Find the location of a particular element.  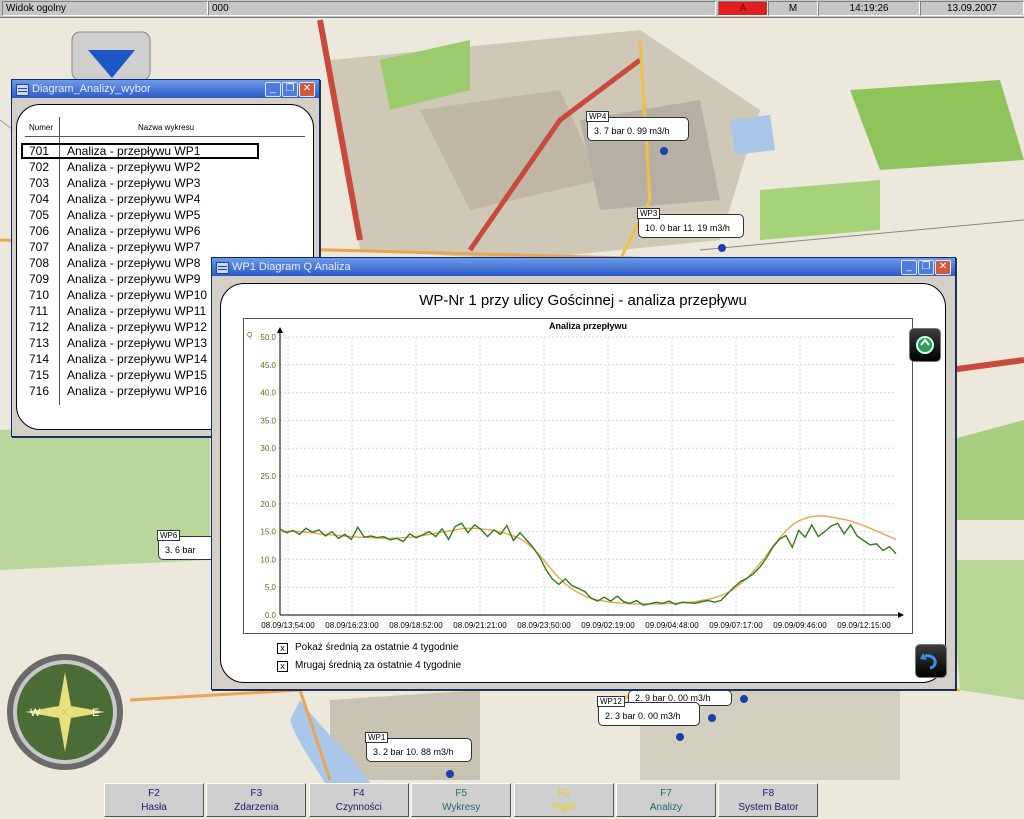

map-label-wp1: WP1 3. 2 bar 10. 88 m3/h is located at coordinates (418, 747).